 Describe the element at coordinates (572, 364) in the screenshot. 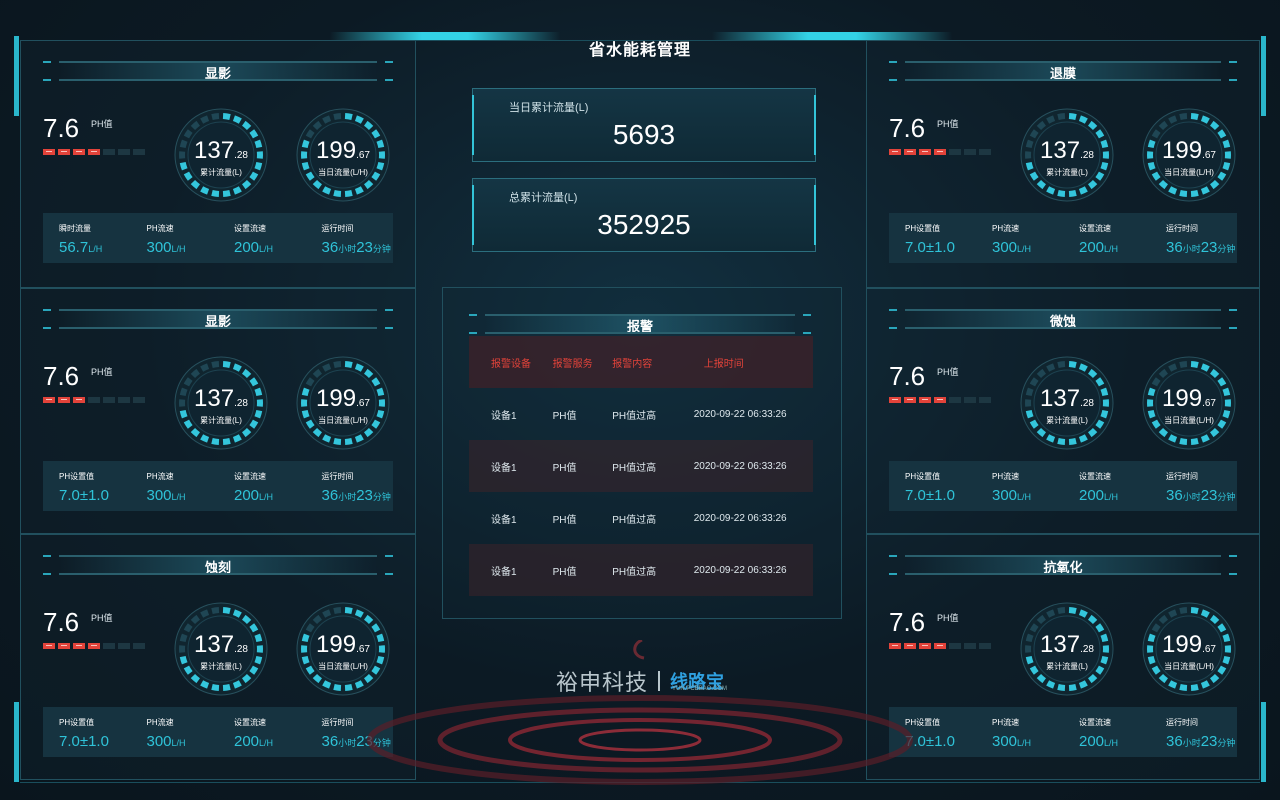

I see `col-header-service: 报警服务` at that location.